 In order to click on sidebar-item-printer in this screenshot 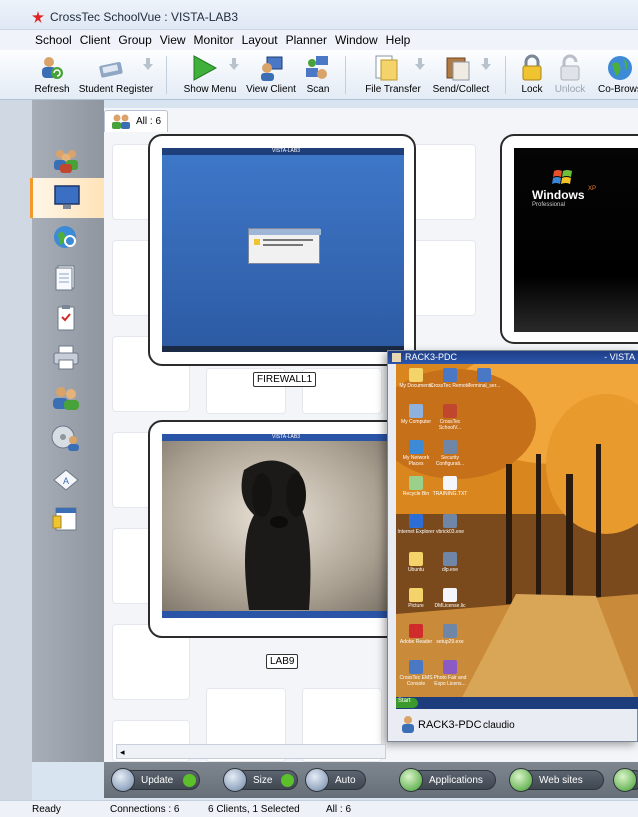, I will do `click(68, 358)`.